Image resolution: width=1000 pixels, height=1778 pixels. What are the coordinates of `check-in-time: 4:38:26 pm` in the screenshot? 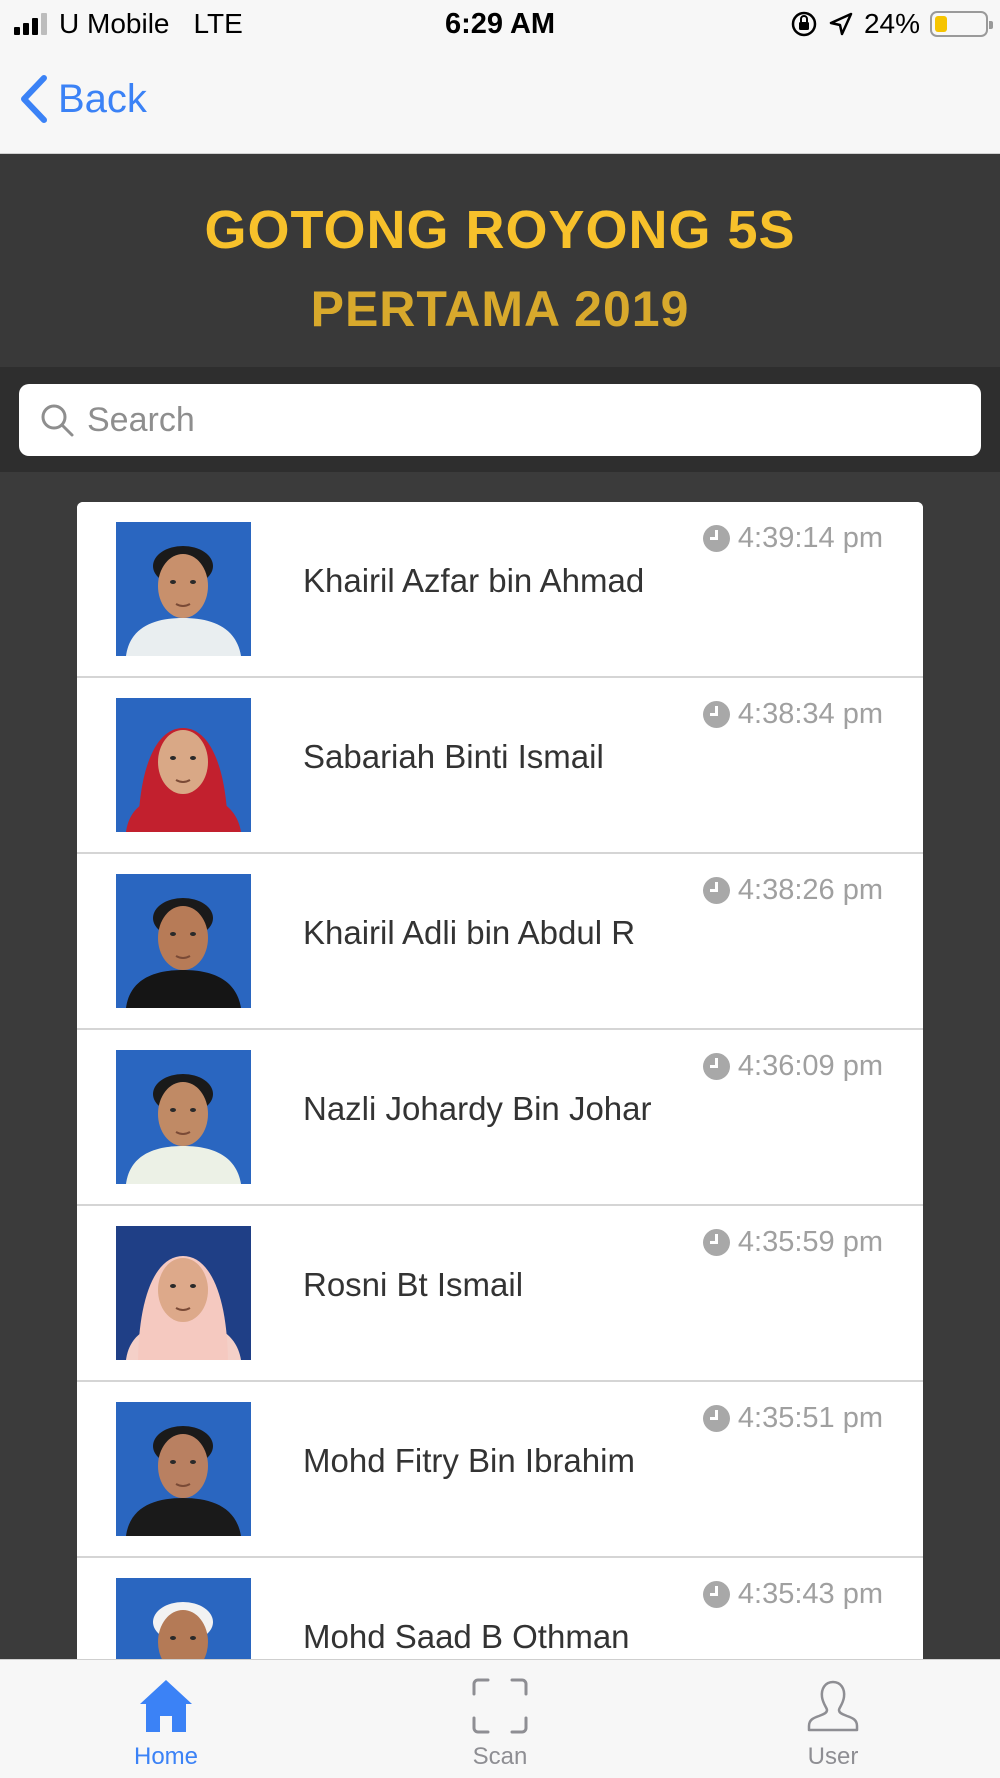 It's located at (792, 890).